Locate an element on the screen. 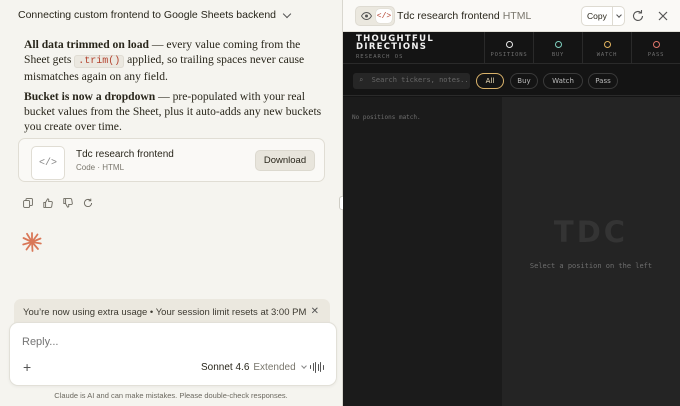 The image size is (680, 406). copy-icon is located at coordinates (28, 203).